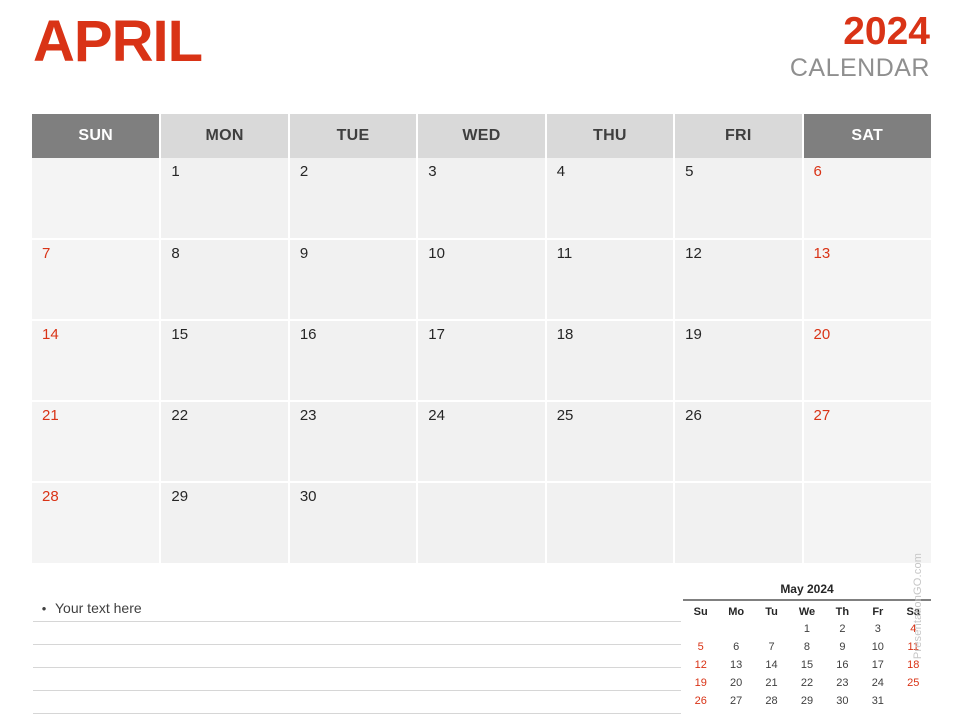 This screenshot has height=720, width=960. What do you see at coordinates (877, 629) in the screenshot?
I see `mini-day-cell: 3` at bounding box center [877, 629].